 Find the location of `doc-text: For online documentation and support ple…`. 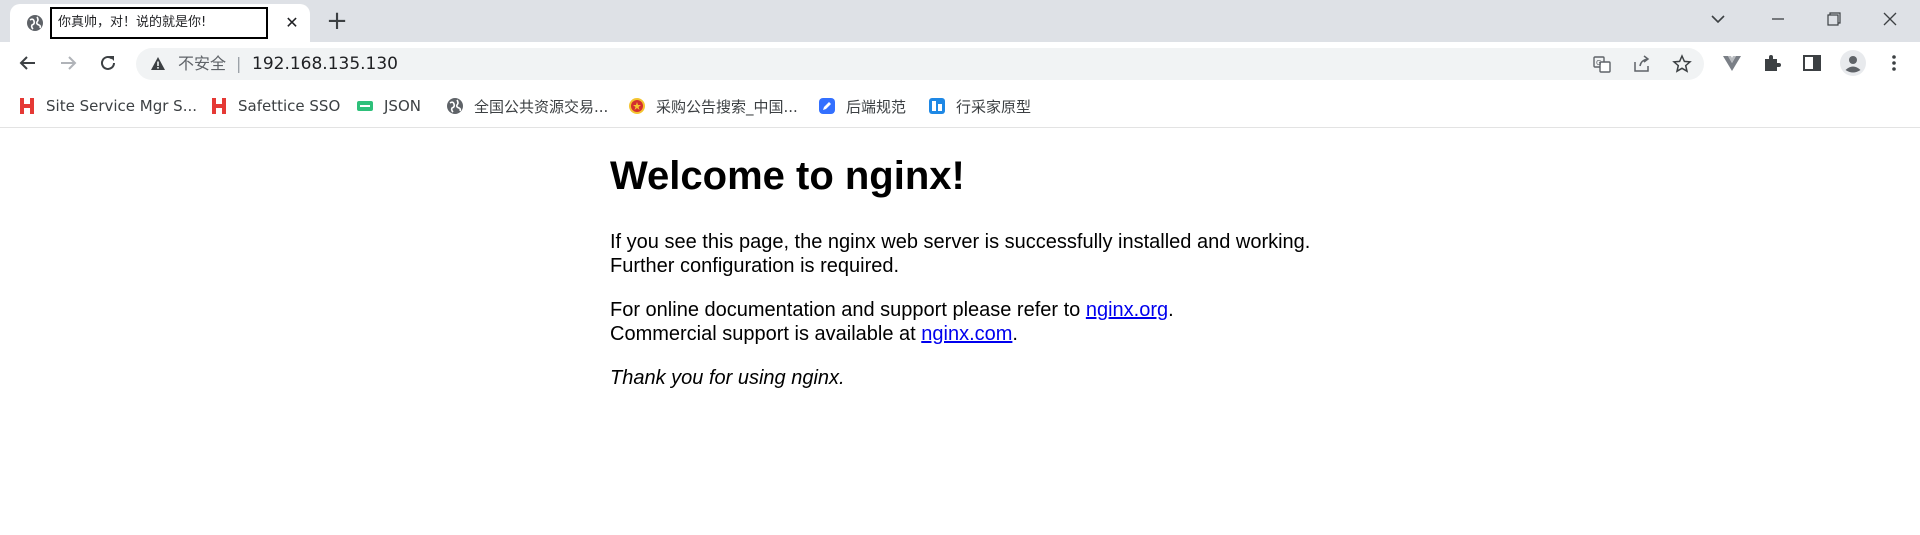

doc-text: For online documentation and support ple… is located at coordinates (848, 310).